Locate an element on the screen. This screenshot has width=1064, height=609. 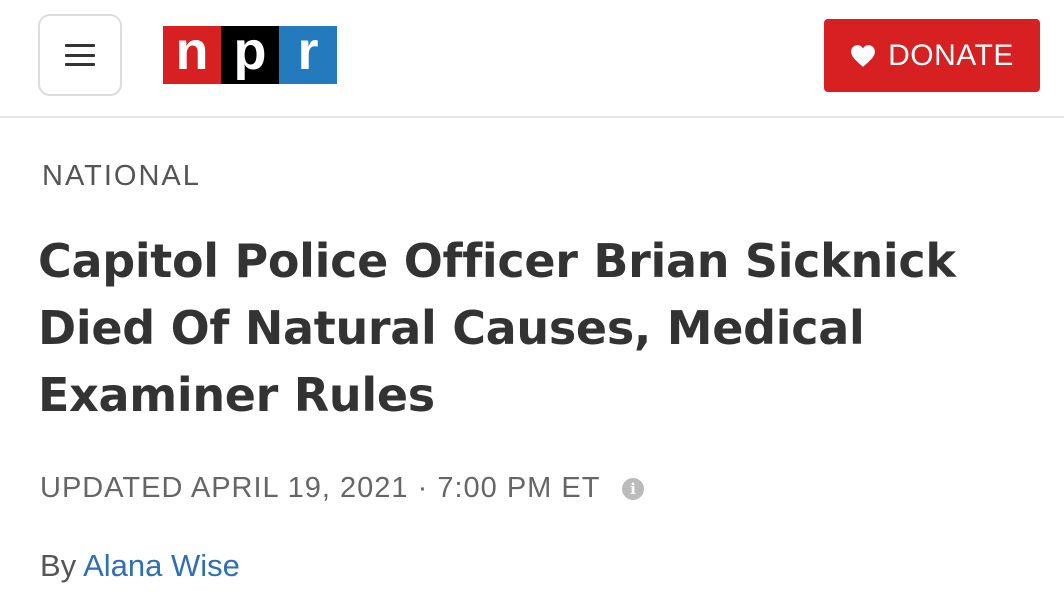
hamburger-menu-icon is located at coordinates (80, 55).